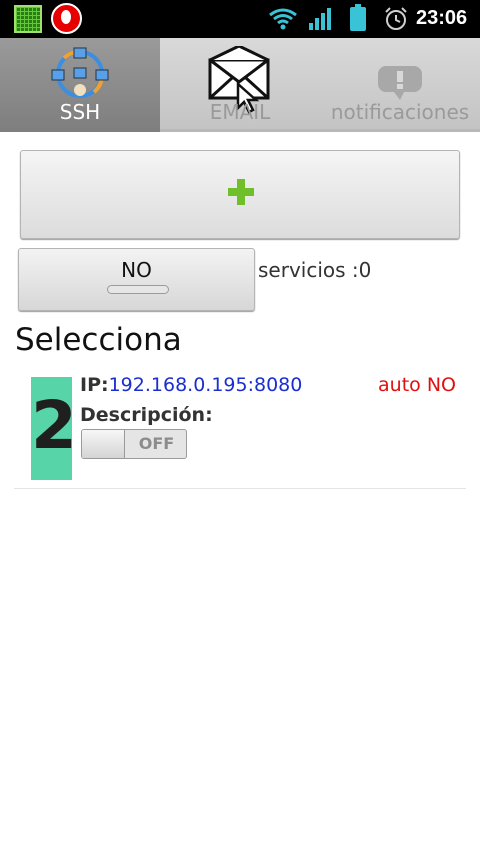 The width and height of the screenshot is (480, 854). I want to click on tab-notificaciones: notificaciones, so click(400, 85).